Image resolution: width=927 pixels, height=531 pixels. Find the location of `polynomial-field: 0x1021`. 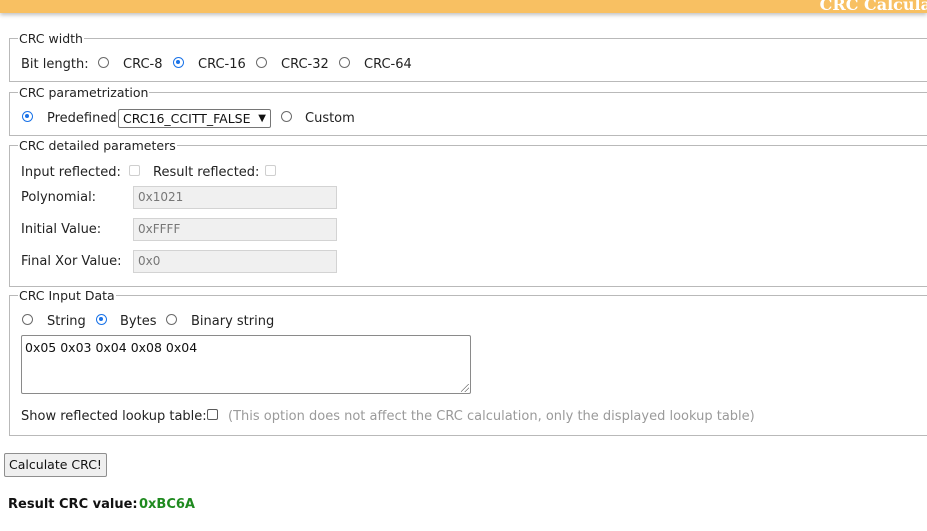

polynomial-field: 0x1021 is located at coordinates (235, 197).